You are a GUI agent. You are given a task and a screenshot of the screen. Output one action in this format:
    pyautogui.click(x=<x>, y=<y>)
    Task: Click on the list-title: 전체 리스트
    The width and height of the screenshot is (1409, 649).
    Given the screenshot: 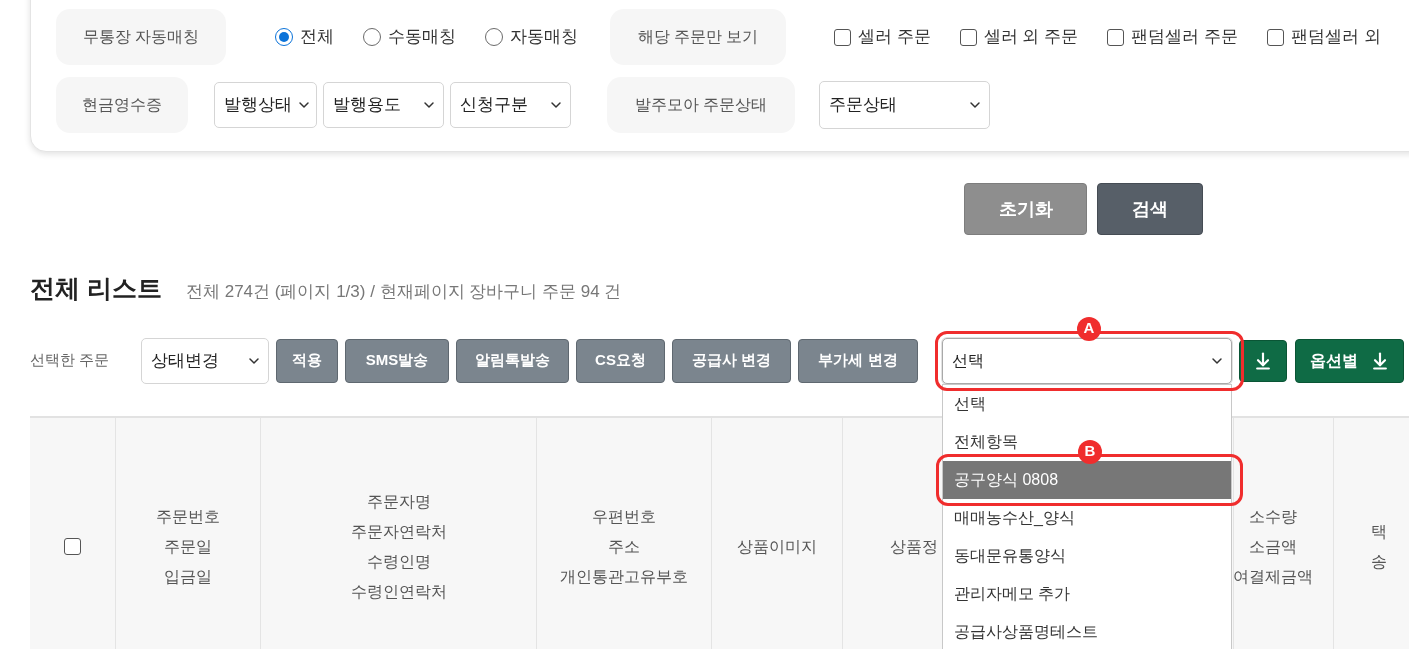 What is the action you would take?
    pyautogui.click(x=96, y=288)
    